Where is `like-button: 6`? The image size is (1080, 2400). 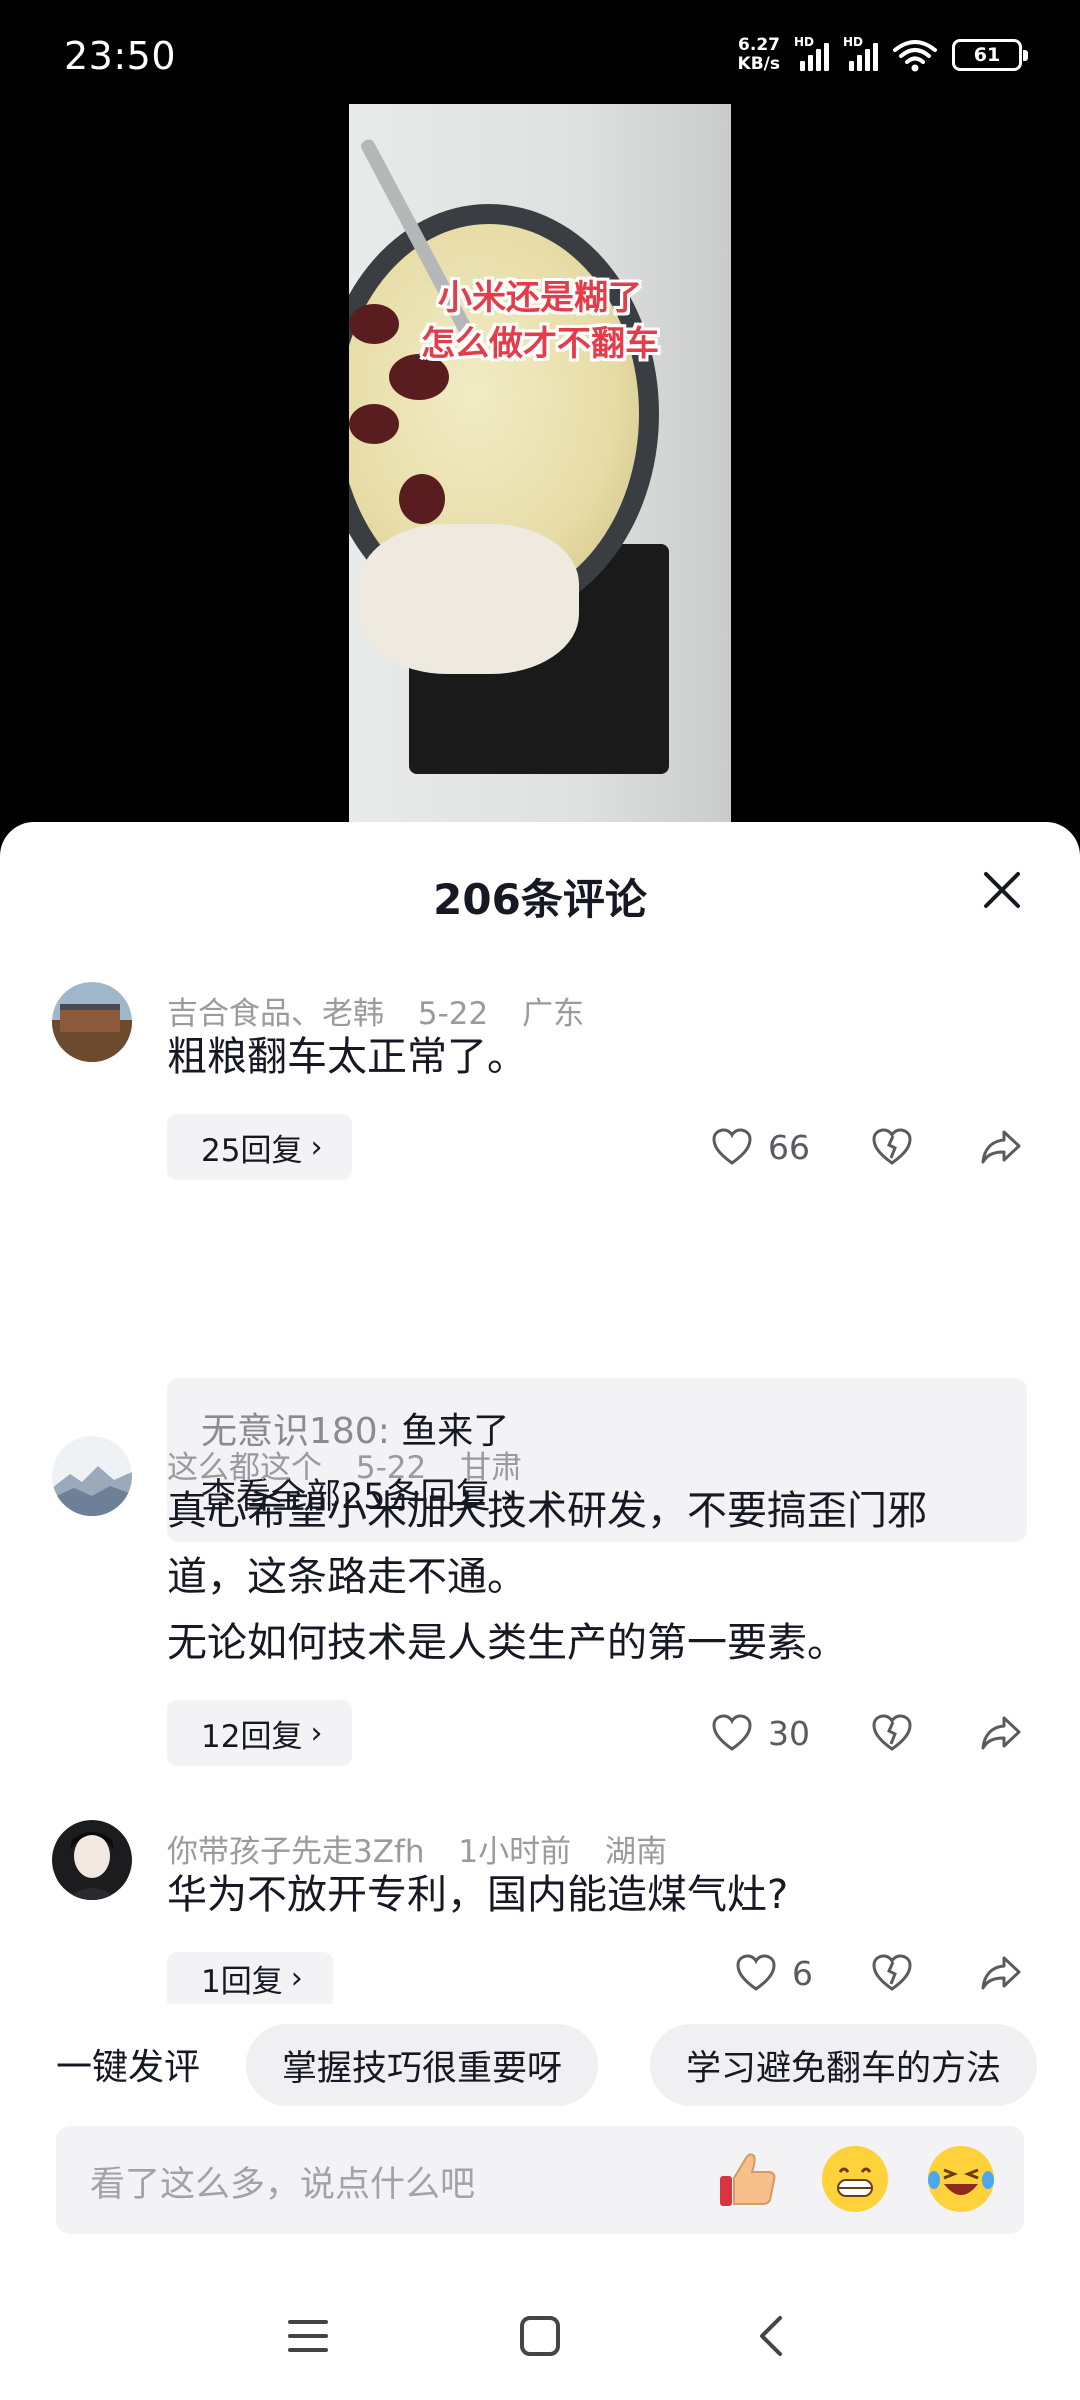
like-button: 6 is located at coordinates (774, 1973).